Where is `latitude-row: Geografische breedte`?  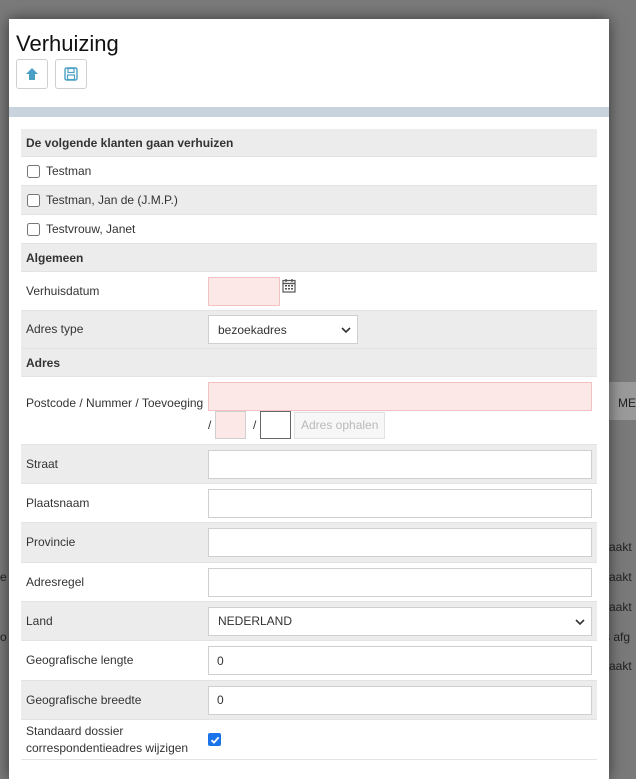
latitude-row: Geografische breedte is located at coordinates (309, 700).